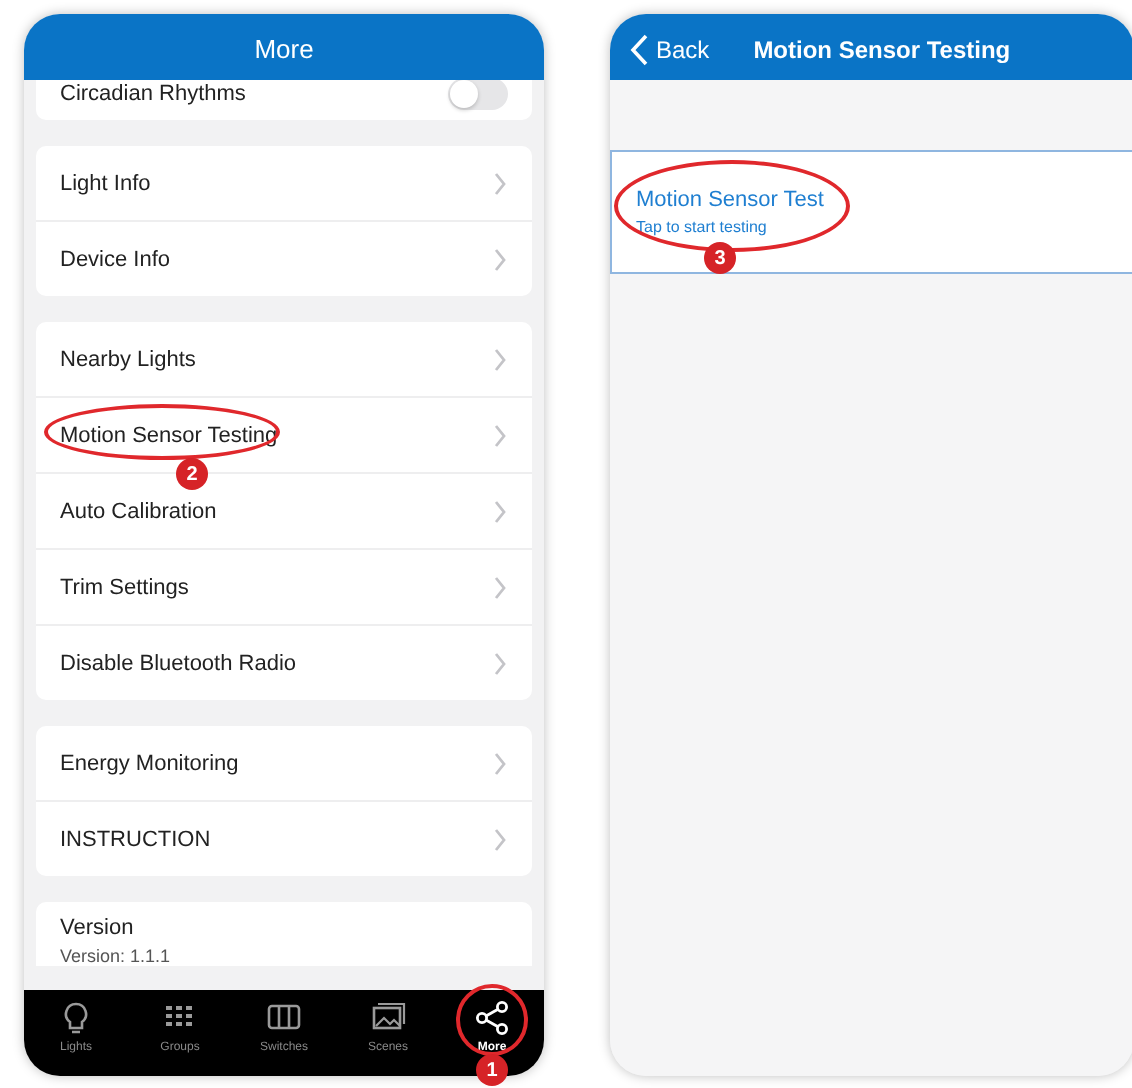 The width and height of the screenshot is (1132, 1088). Describe the element at coordinates (153, 94) in the screenshot. I see `row-label: Circadian Rhythms` at that location.